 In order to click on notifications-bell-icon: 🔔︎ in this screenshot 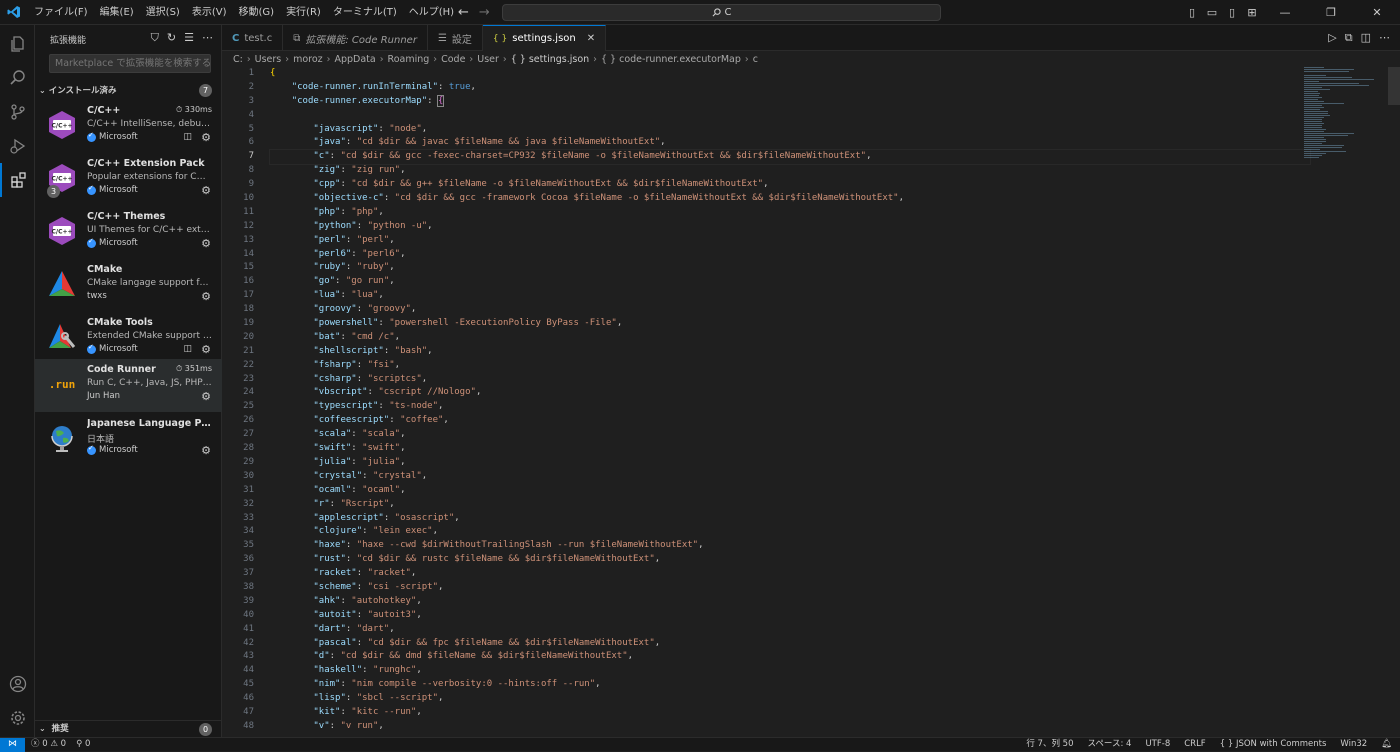, I will do `click(1386, 744)`.